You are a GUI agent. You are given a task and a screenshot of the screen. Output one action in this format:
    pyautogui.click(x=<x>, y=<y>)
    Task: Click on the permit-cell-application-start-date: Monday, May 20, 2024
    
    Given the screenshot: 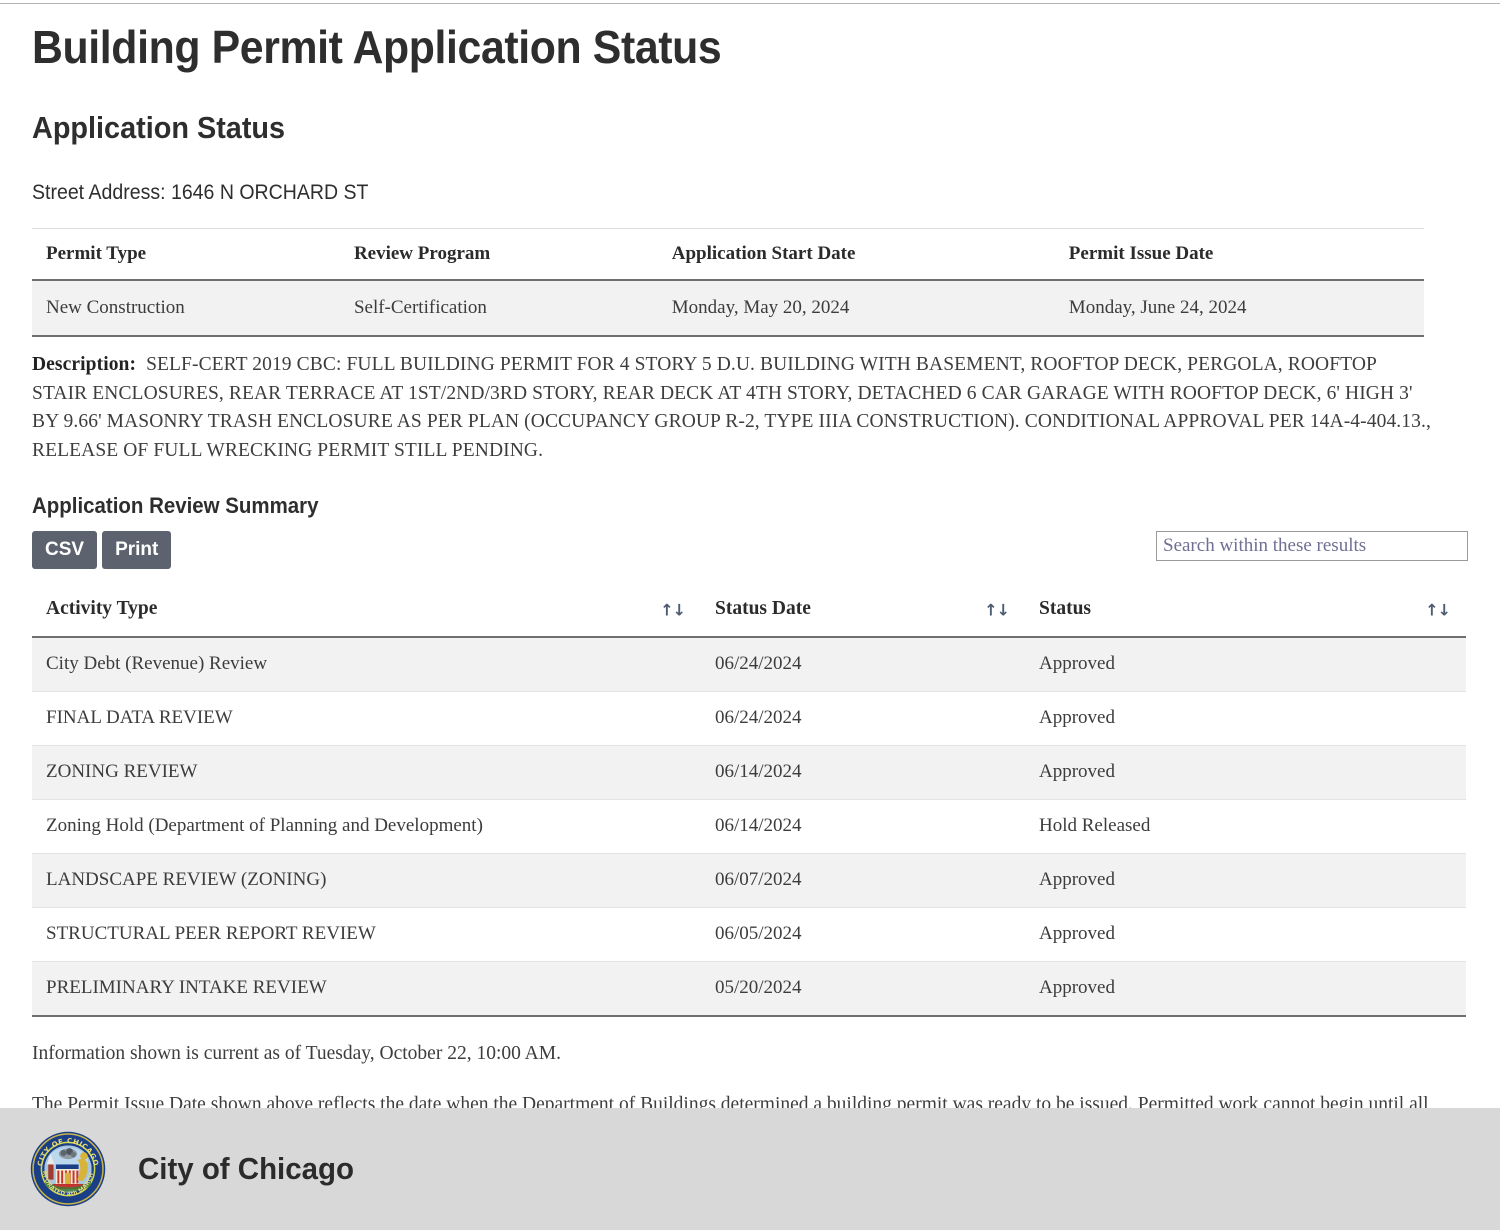 What is the action you would take?
    pyautogui.click(x=870, y=308)
    